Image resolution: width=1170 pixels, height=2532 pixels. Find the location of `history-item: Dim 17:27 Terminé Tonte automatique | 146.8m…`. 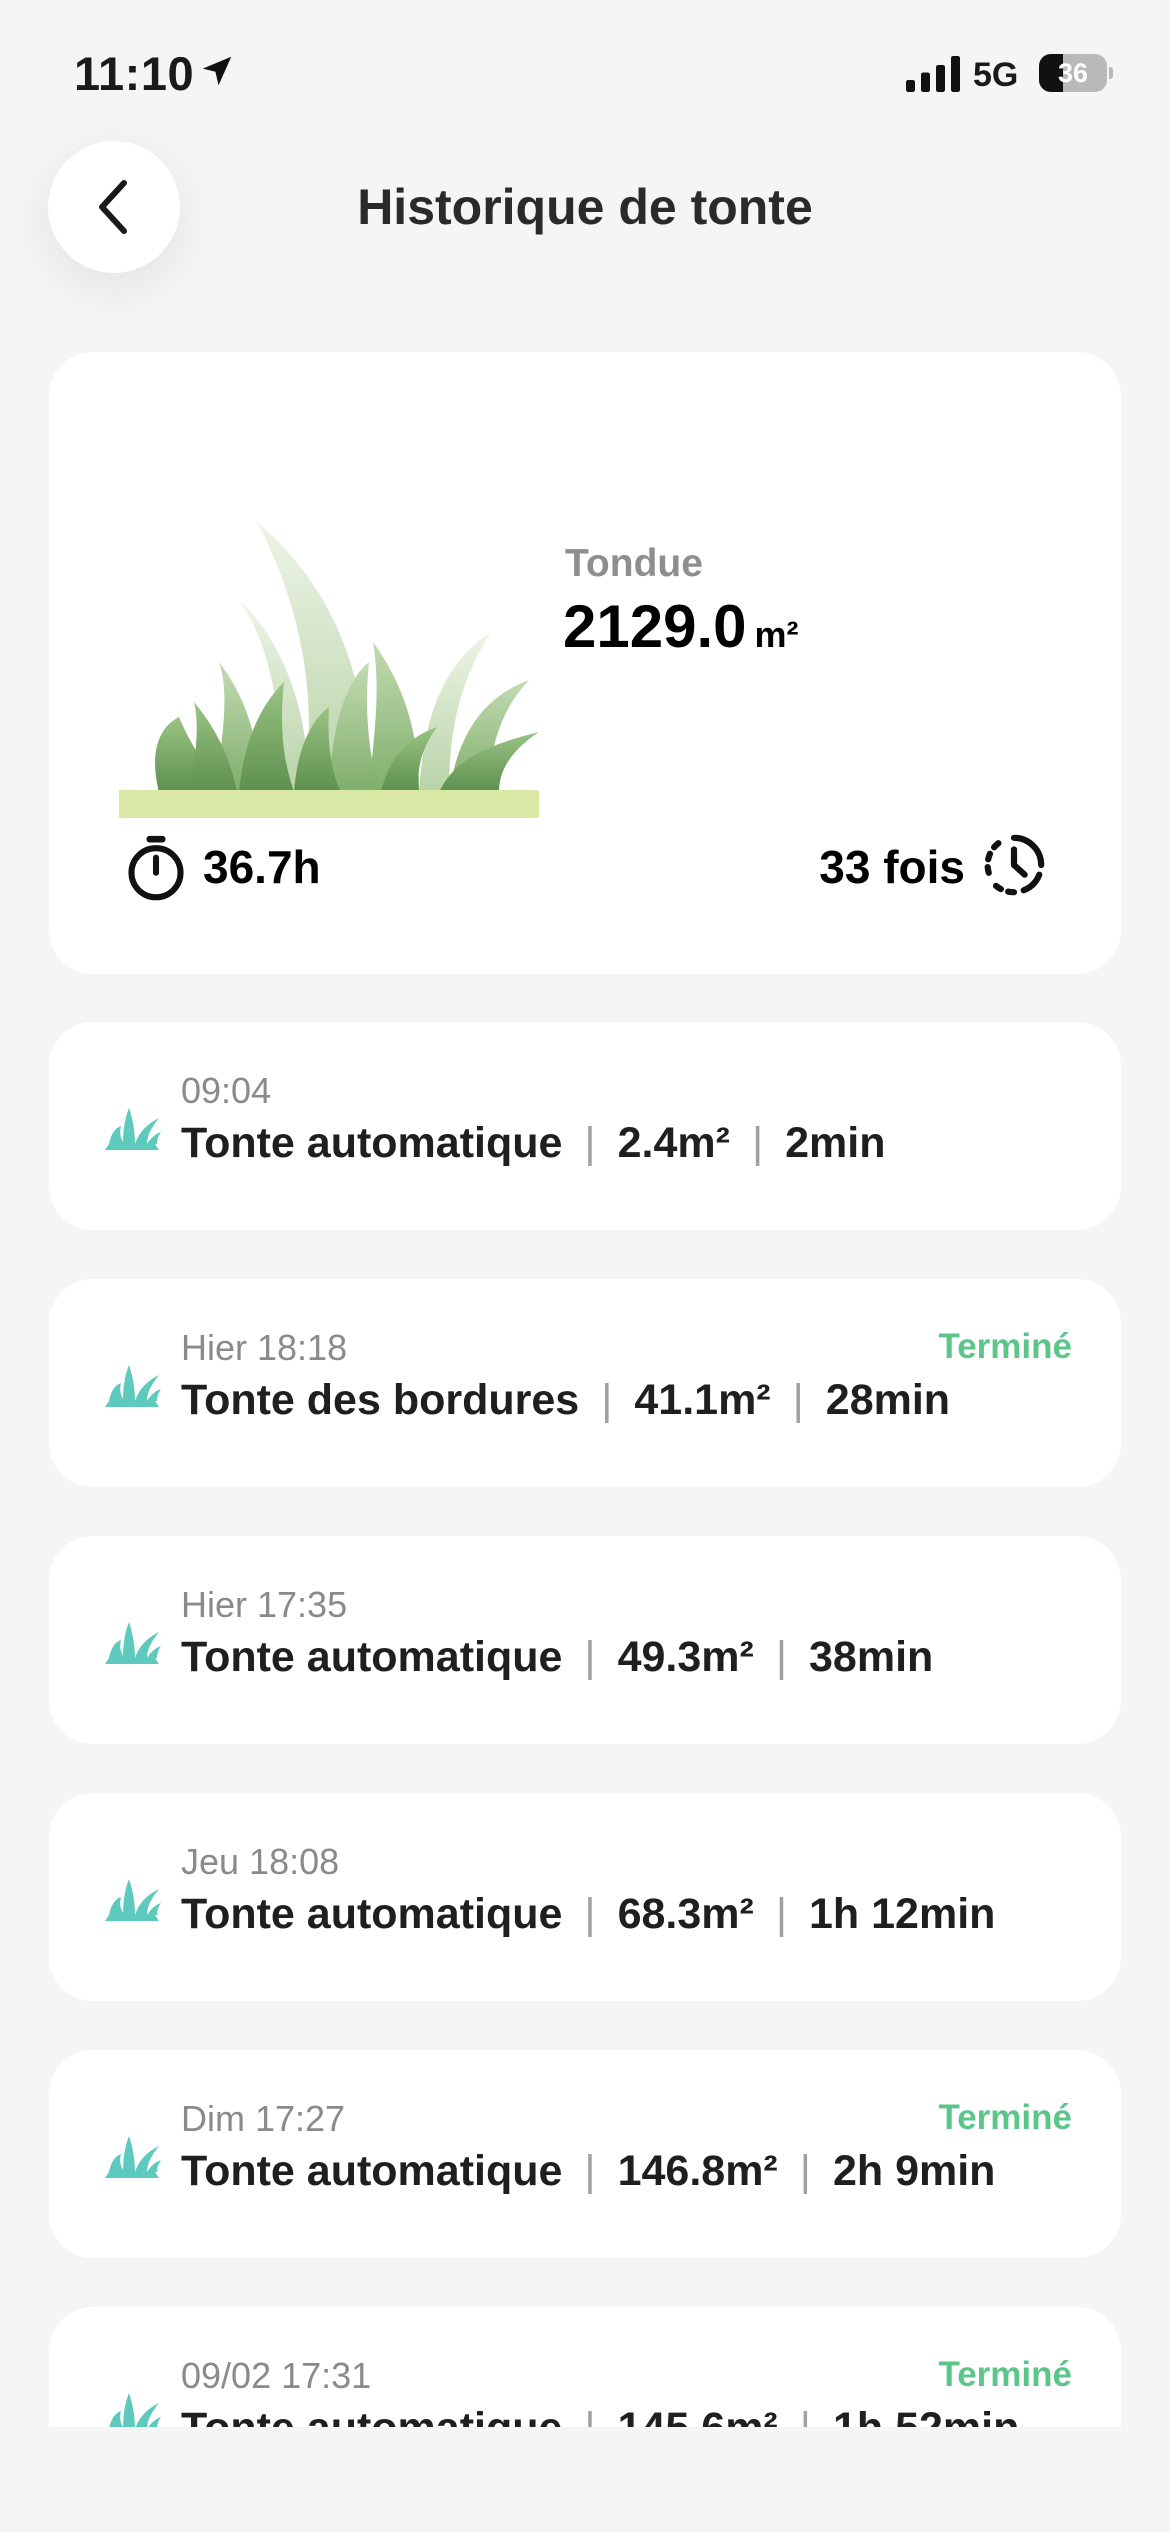

history-item: Dim 17:27 Terminé Tonte automatique | 146.8m… is located at coordinates (585, 2154).